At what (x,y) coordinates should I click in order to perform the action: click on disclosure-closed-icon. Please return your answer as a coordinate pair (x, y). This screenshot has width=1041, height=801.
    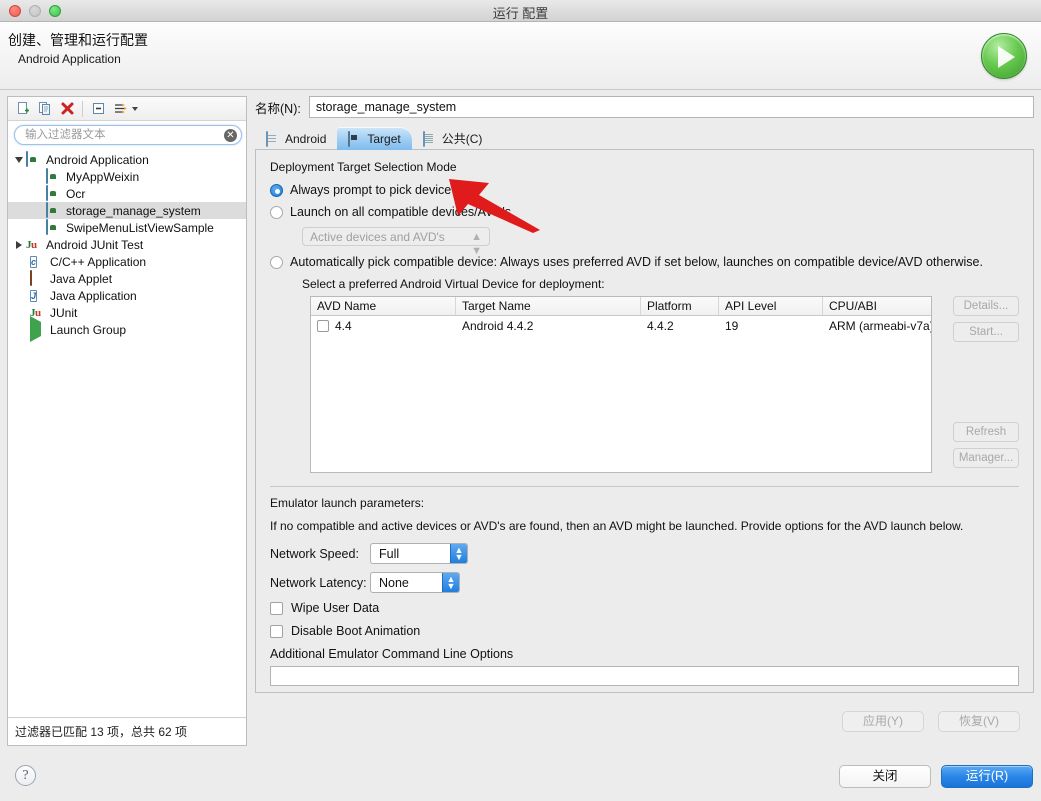
    Looking at the image, I should click on (19, 244).